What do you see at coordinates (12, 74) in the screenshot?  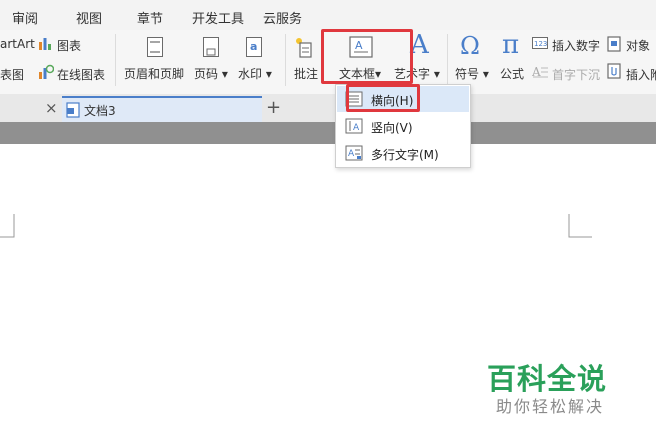 I see `screenshot-button: 表图` at bounding box center [12, 74].